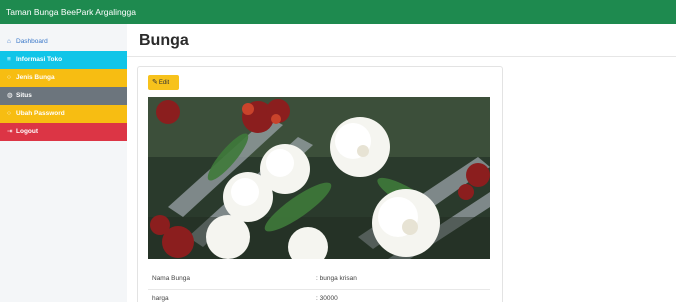 This screenshot has width=676, height=302. Describe the element at coordinates (9, 59) in the screenshot. I see `list-icon: ≡` at that location.